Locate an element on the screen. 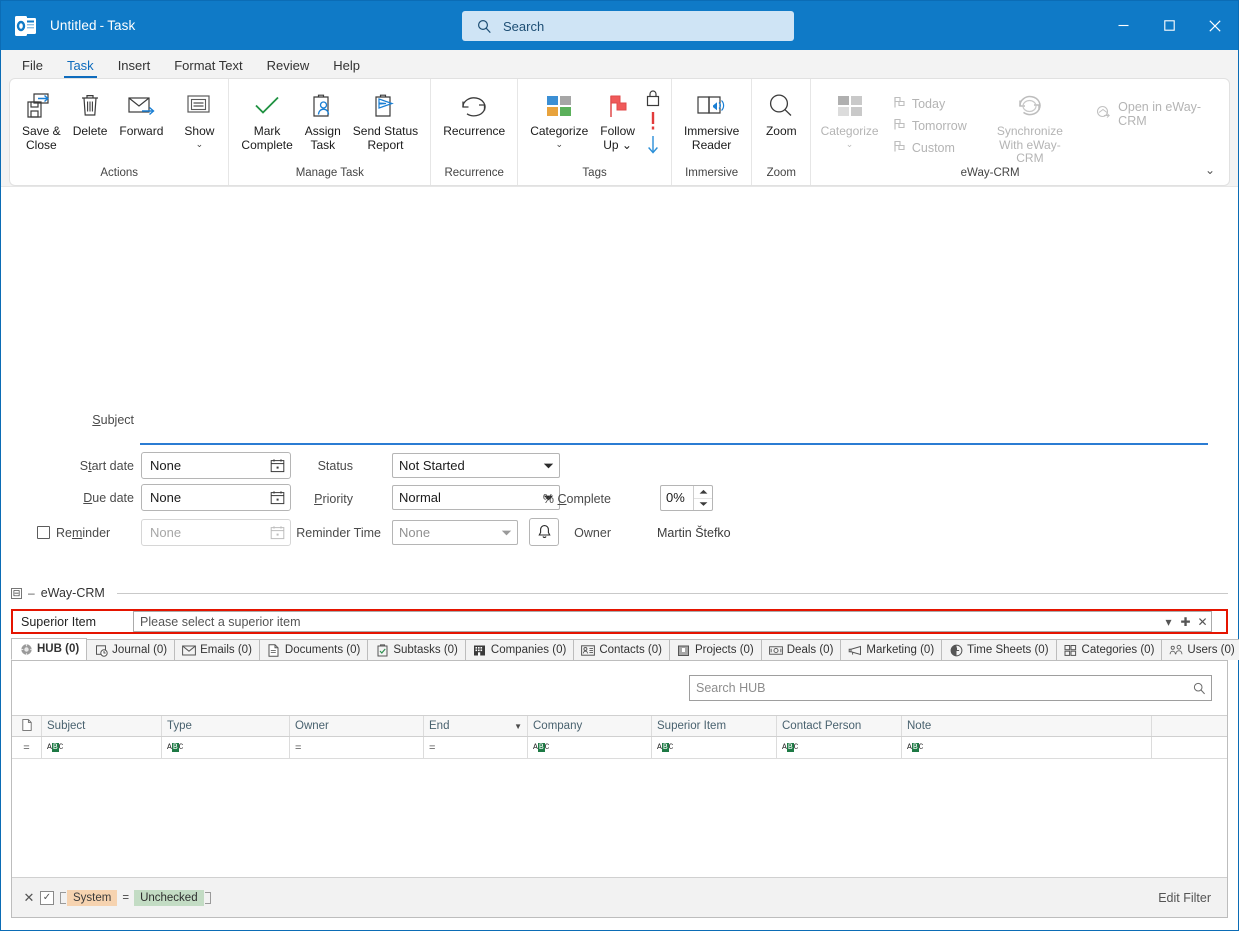 The height and width of the screenshot is (931, 1239). forward-button: Forward is located at coordinates (141, 113).